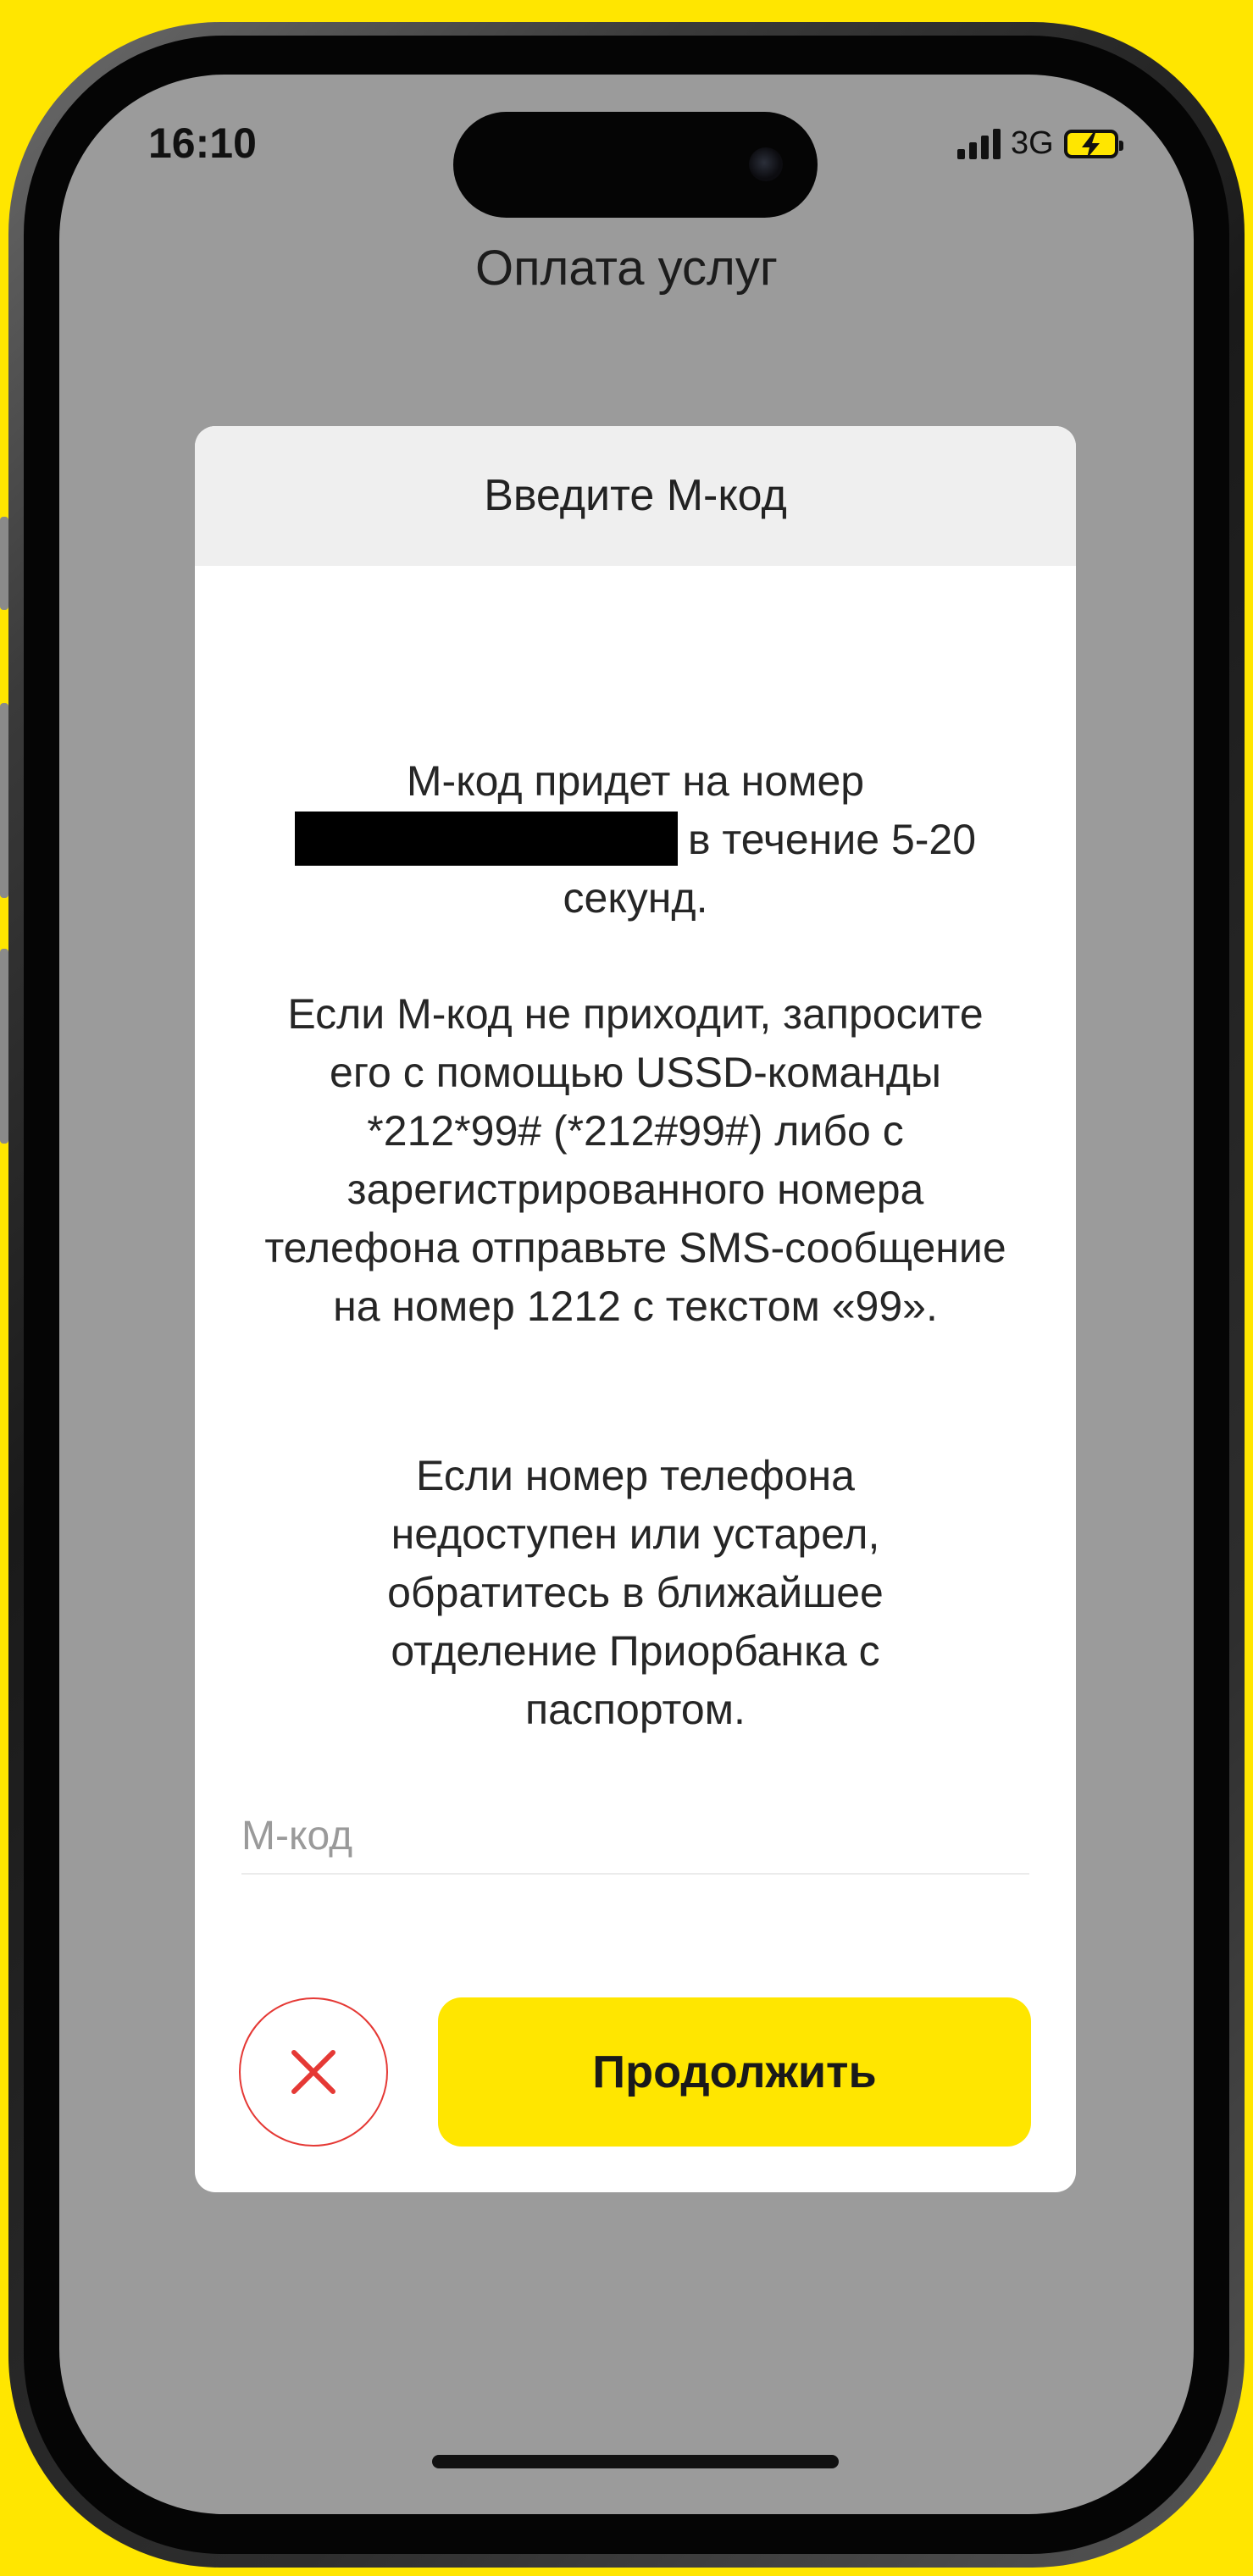  Describe the element at coordinates (832, 839) in the screenshot. I see `message-line-2-text: в течение 5-20` at that location.